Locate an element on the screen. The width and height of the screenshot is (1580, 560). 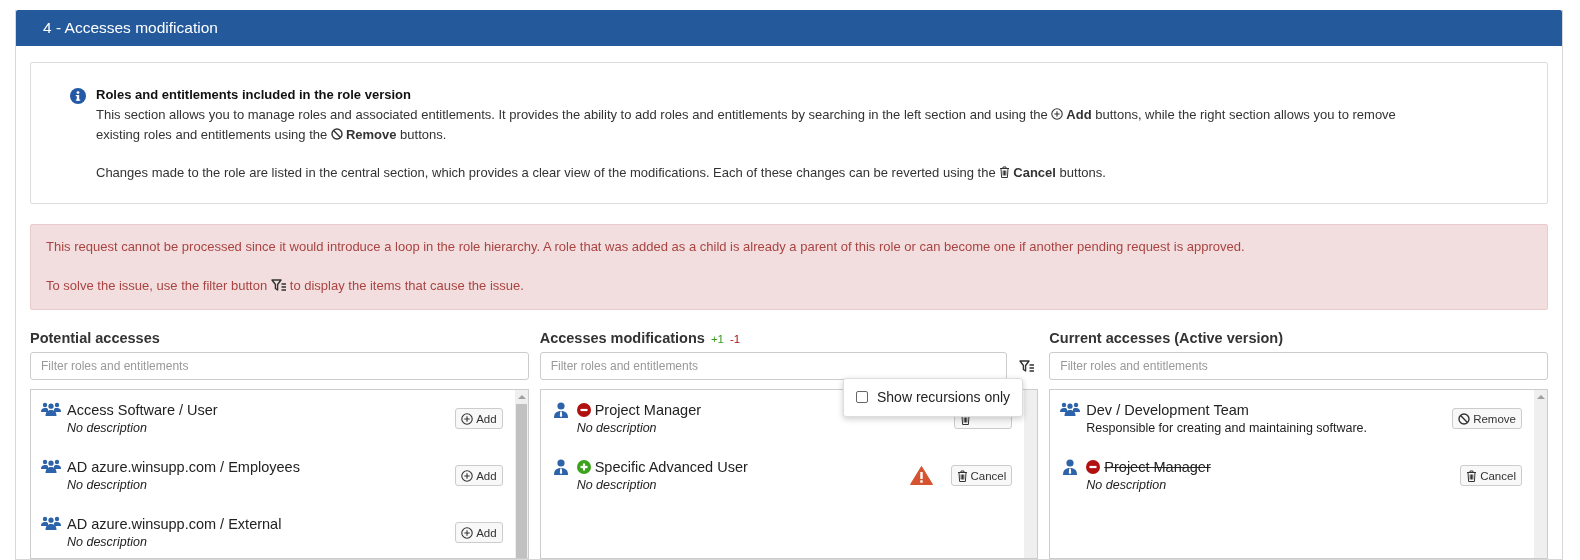
access-title: Access Software / User is located at coordinates (142, 410).